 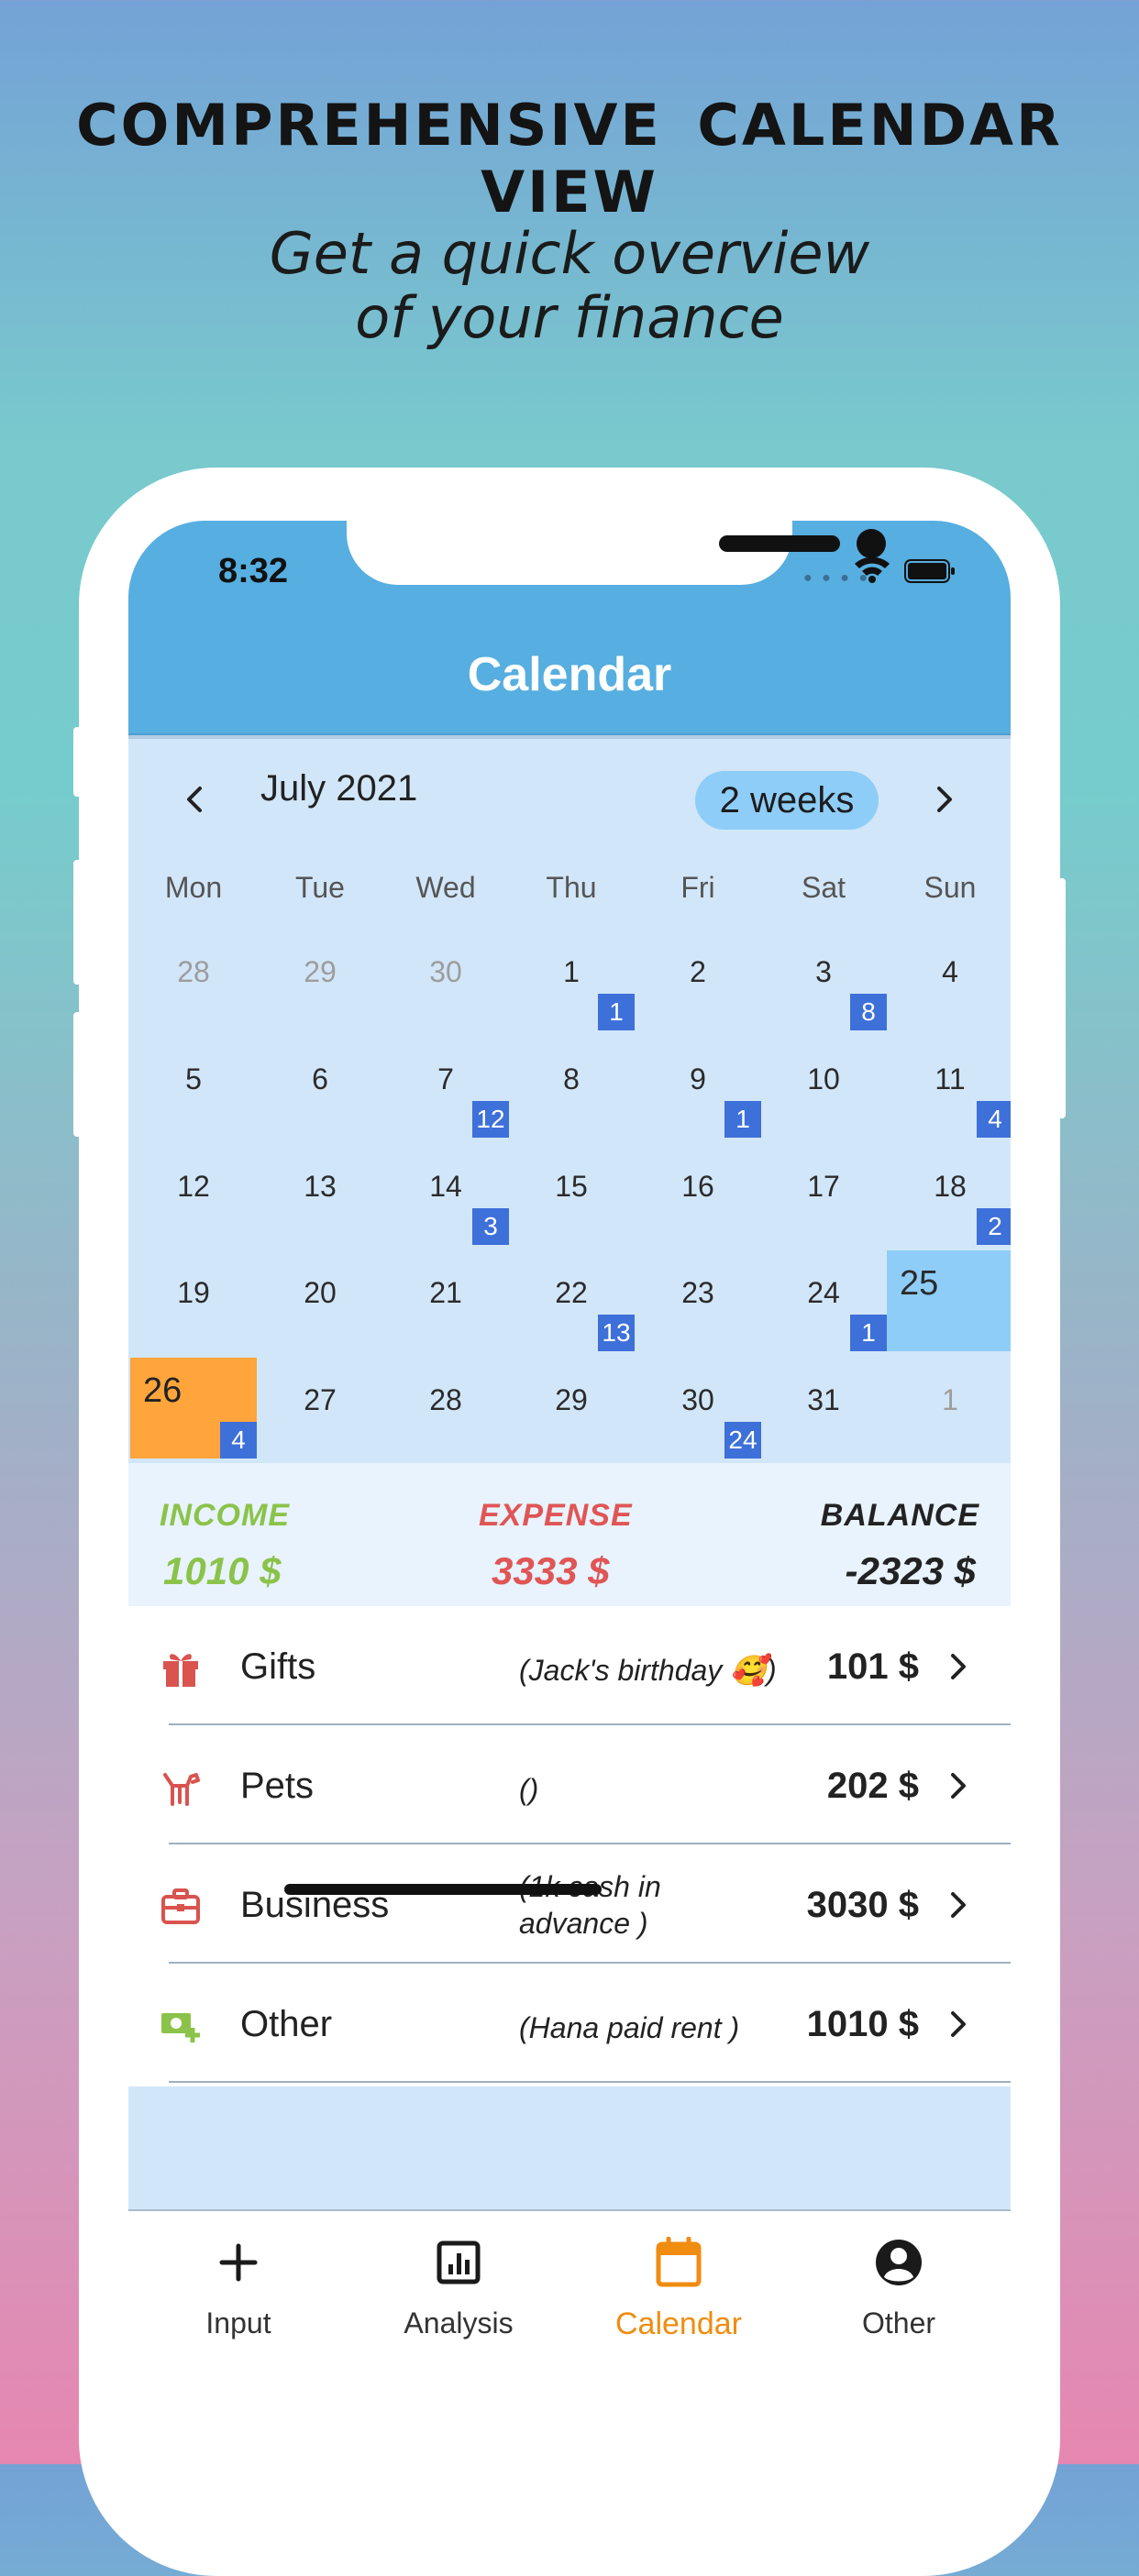 I want to click on calendar-day: 8, so click(x=571, y=1087).